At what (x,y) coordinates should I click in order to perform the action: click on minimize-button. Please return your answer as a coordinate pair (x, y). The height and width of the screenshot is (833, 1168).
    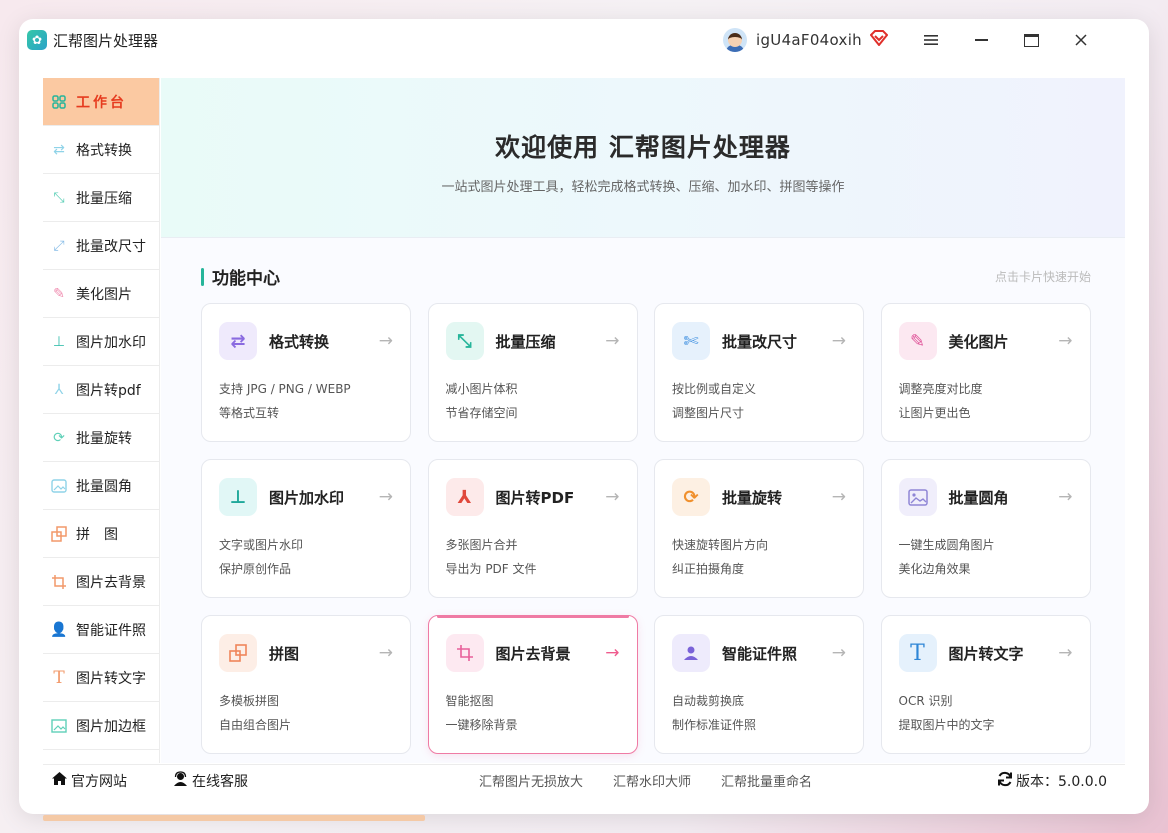
    Looking at the image, I should click on (981, 40).